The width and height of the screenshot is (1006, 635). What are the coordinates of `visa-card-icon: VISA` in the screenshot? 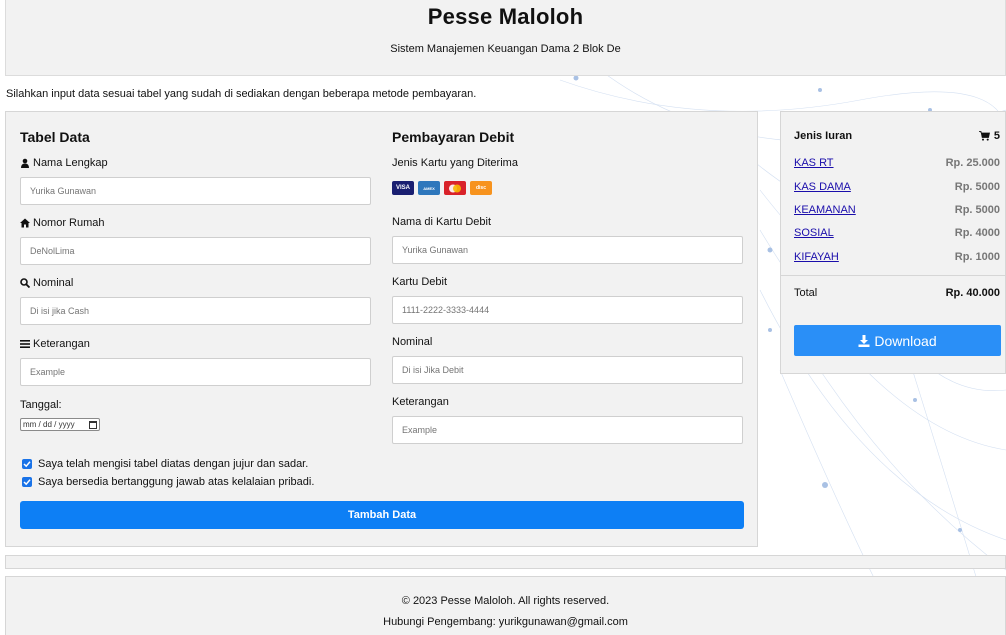 It's located at (403, 188).